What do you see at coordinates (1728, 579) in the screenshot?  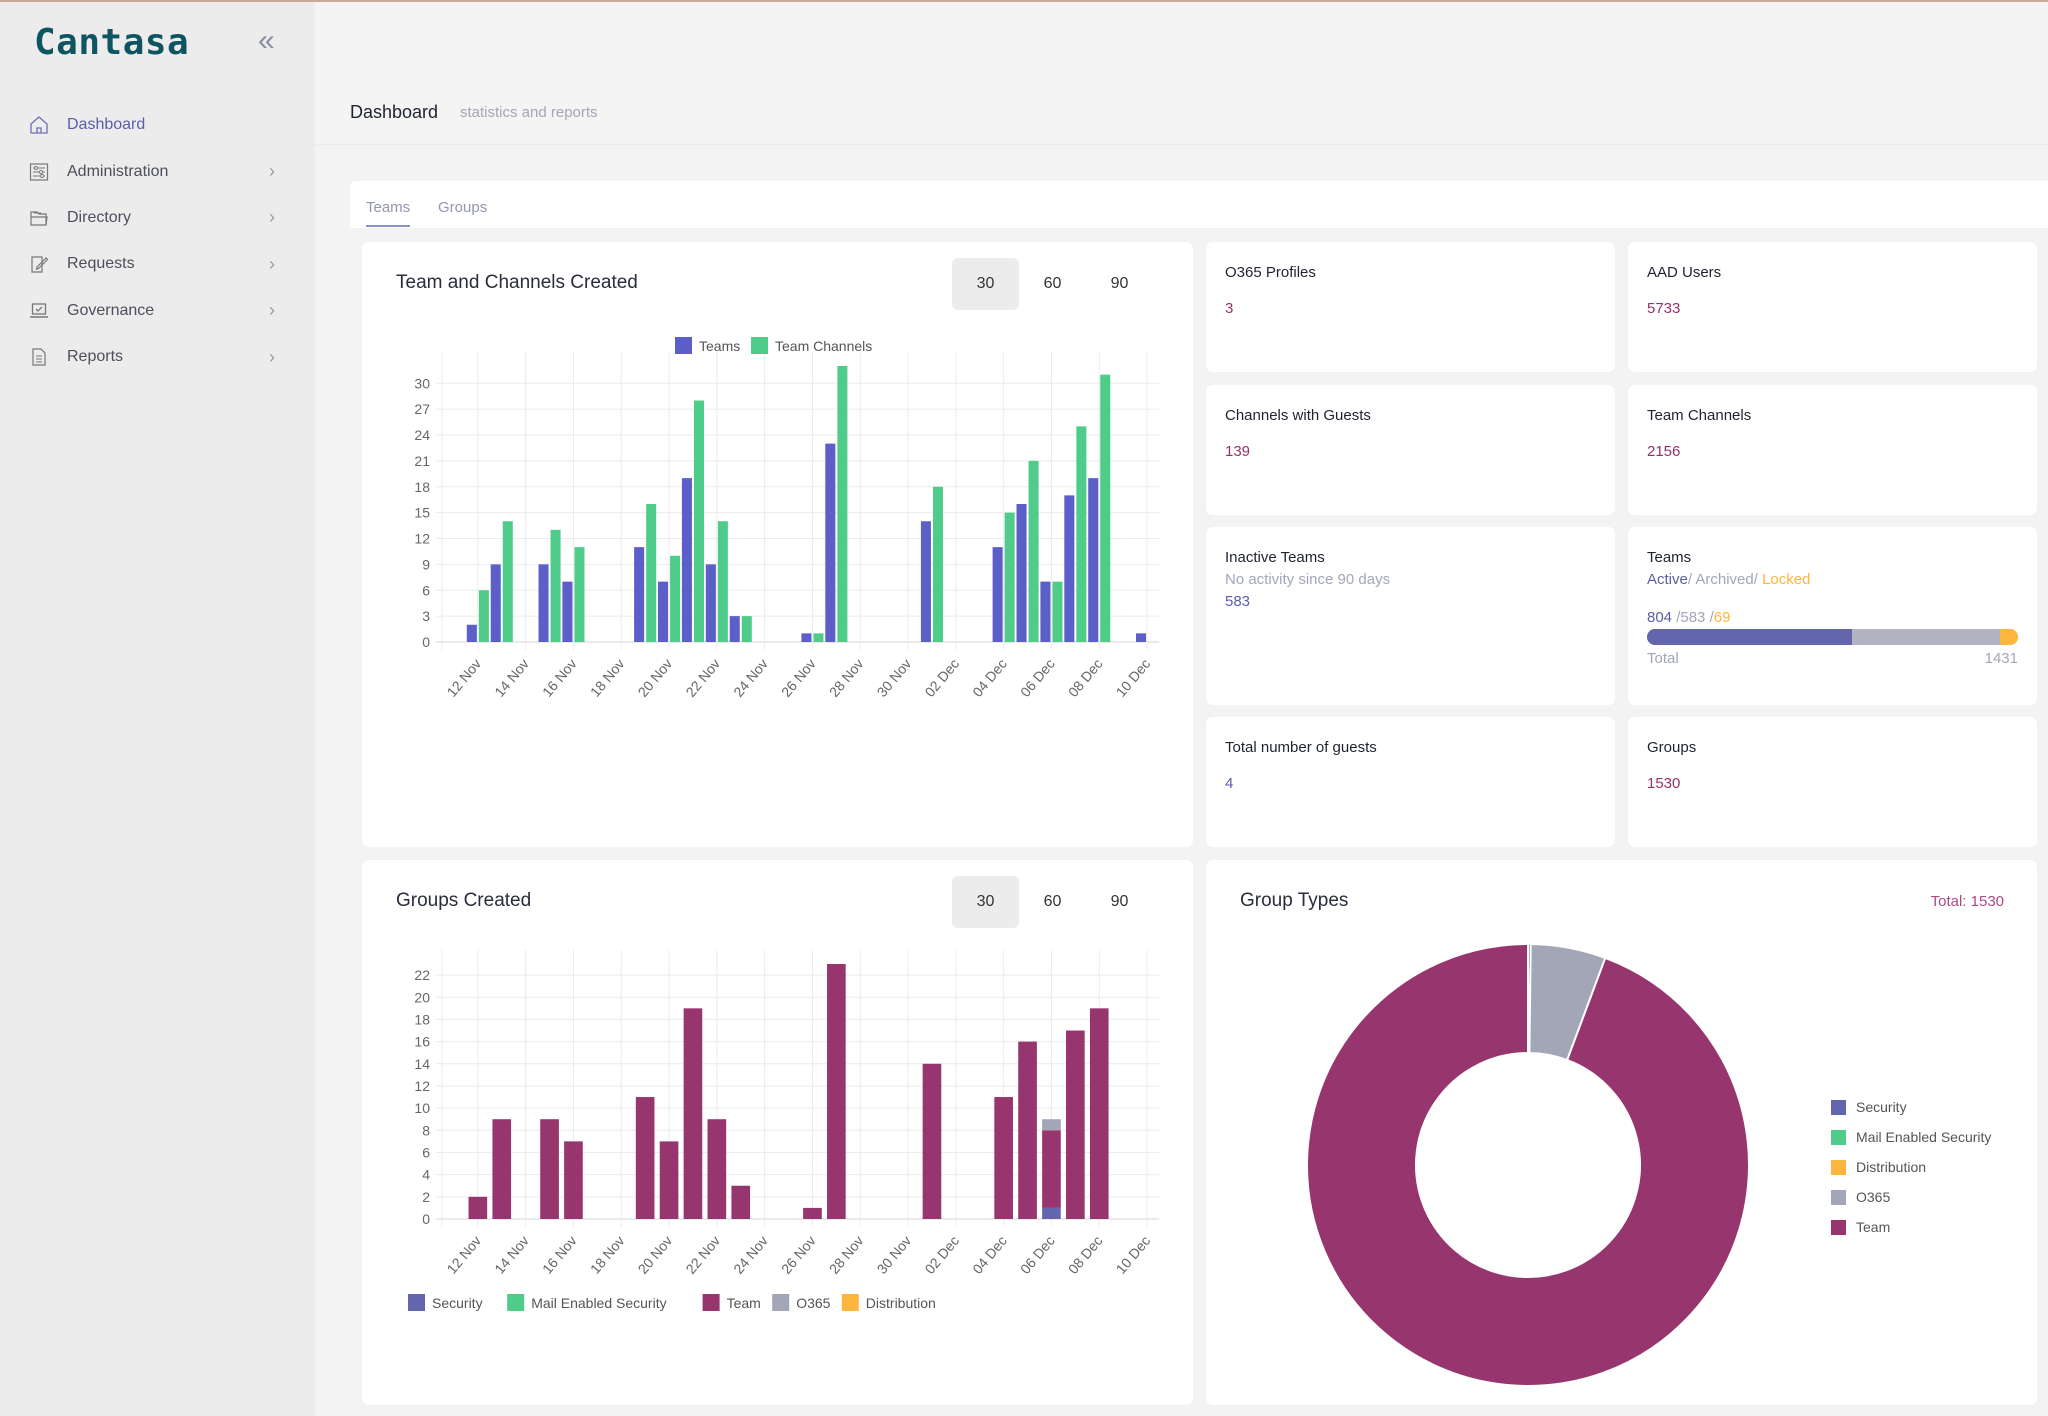 I see `teams-status-legend: Active/ Archived/ Locked` at bounding box center [1728, 579].